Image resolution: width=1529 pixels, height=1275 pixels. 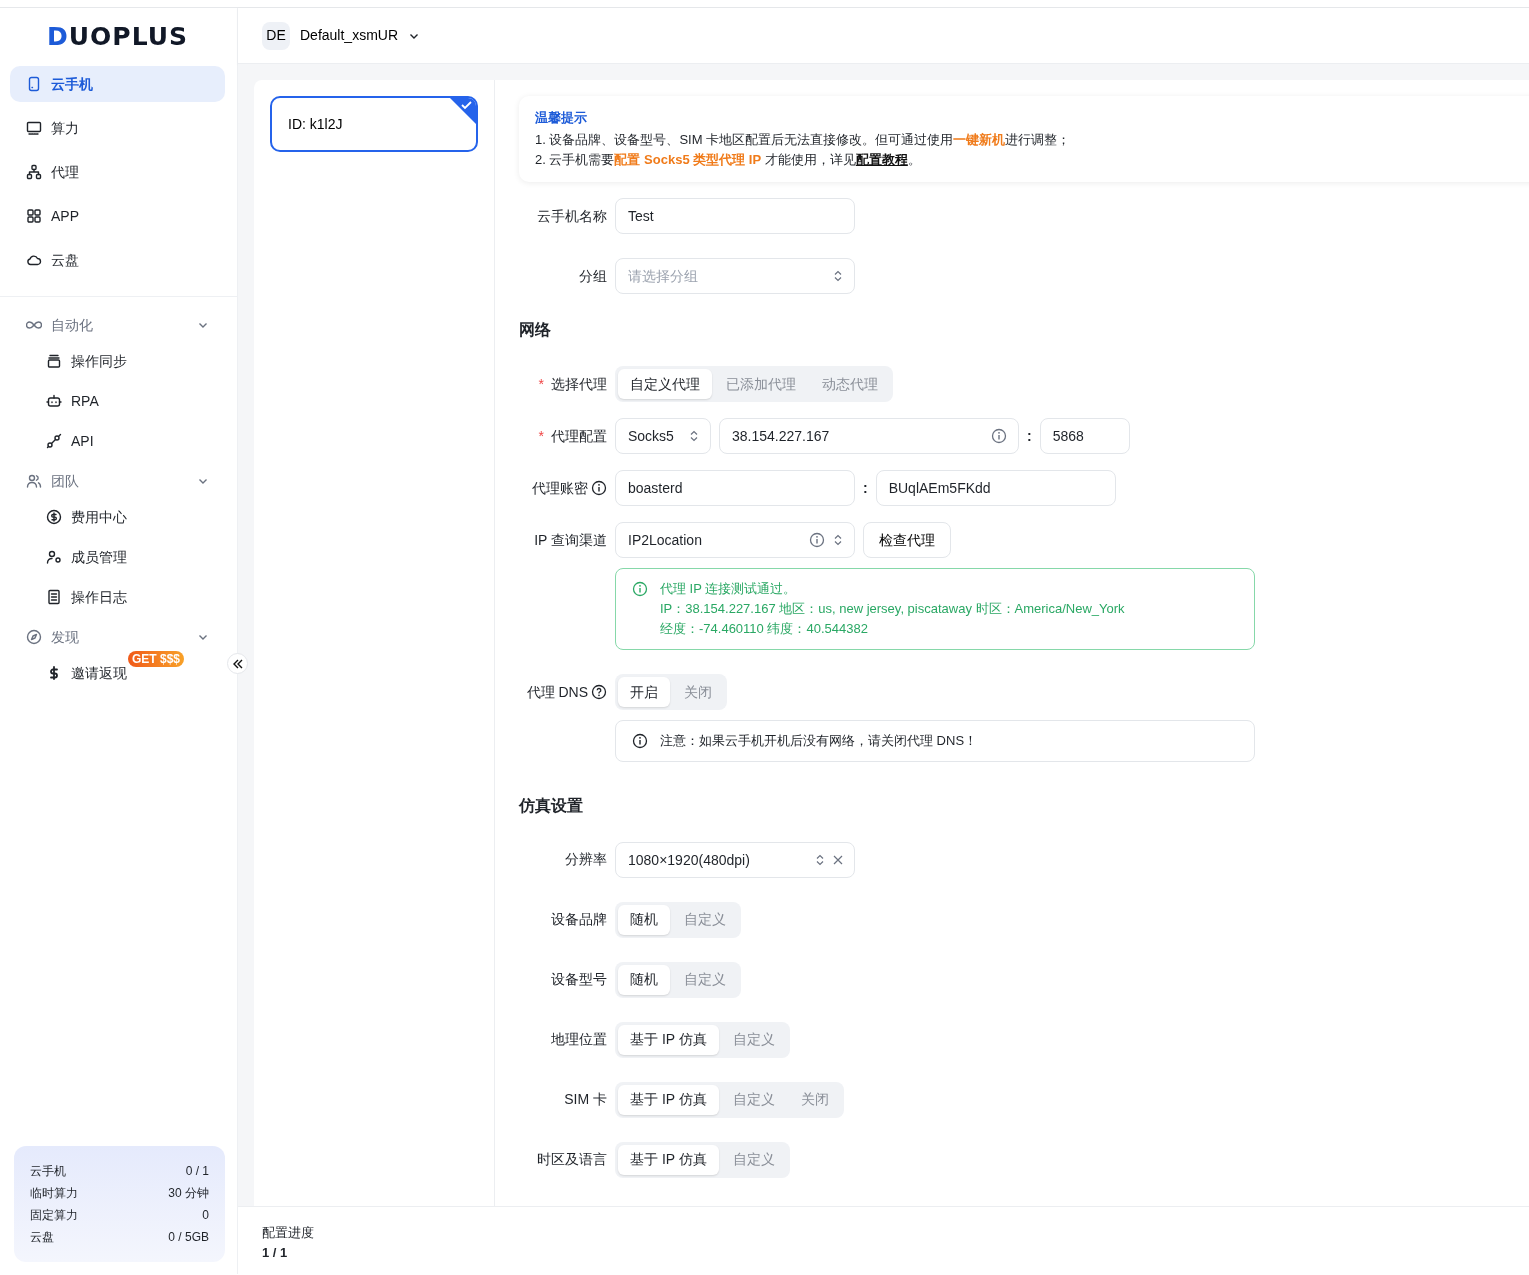 What do you see at coordinates (764, 629) in the screenshot?
I see `result-text: 经度：-74.460110 纬度：40.544382` at bounding box center [764, 629].